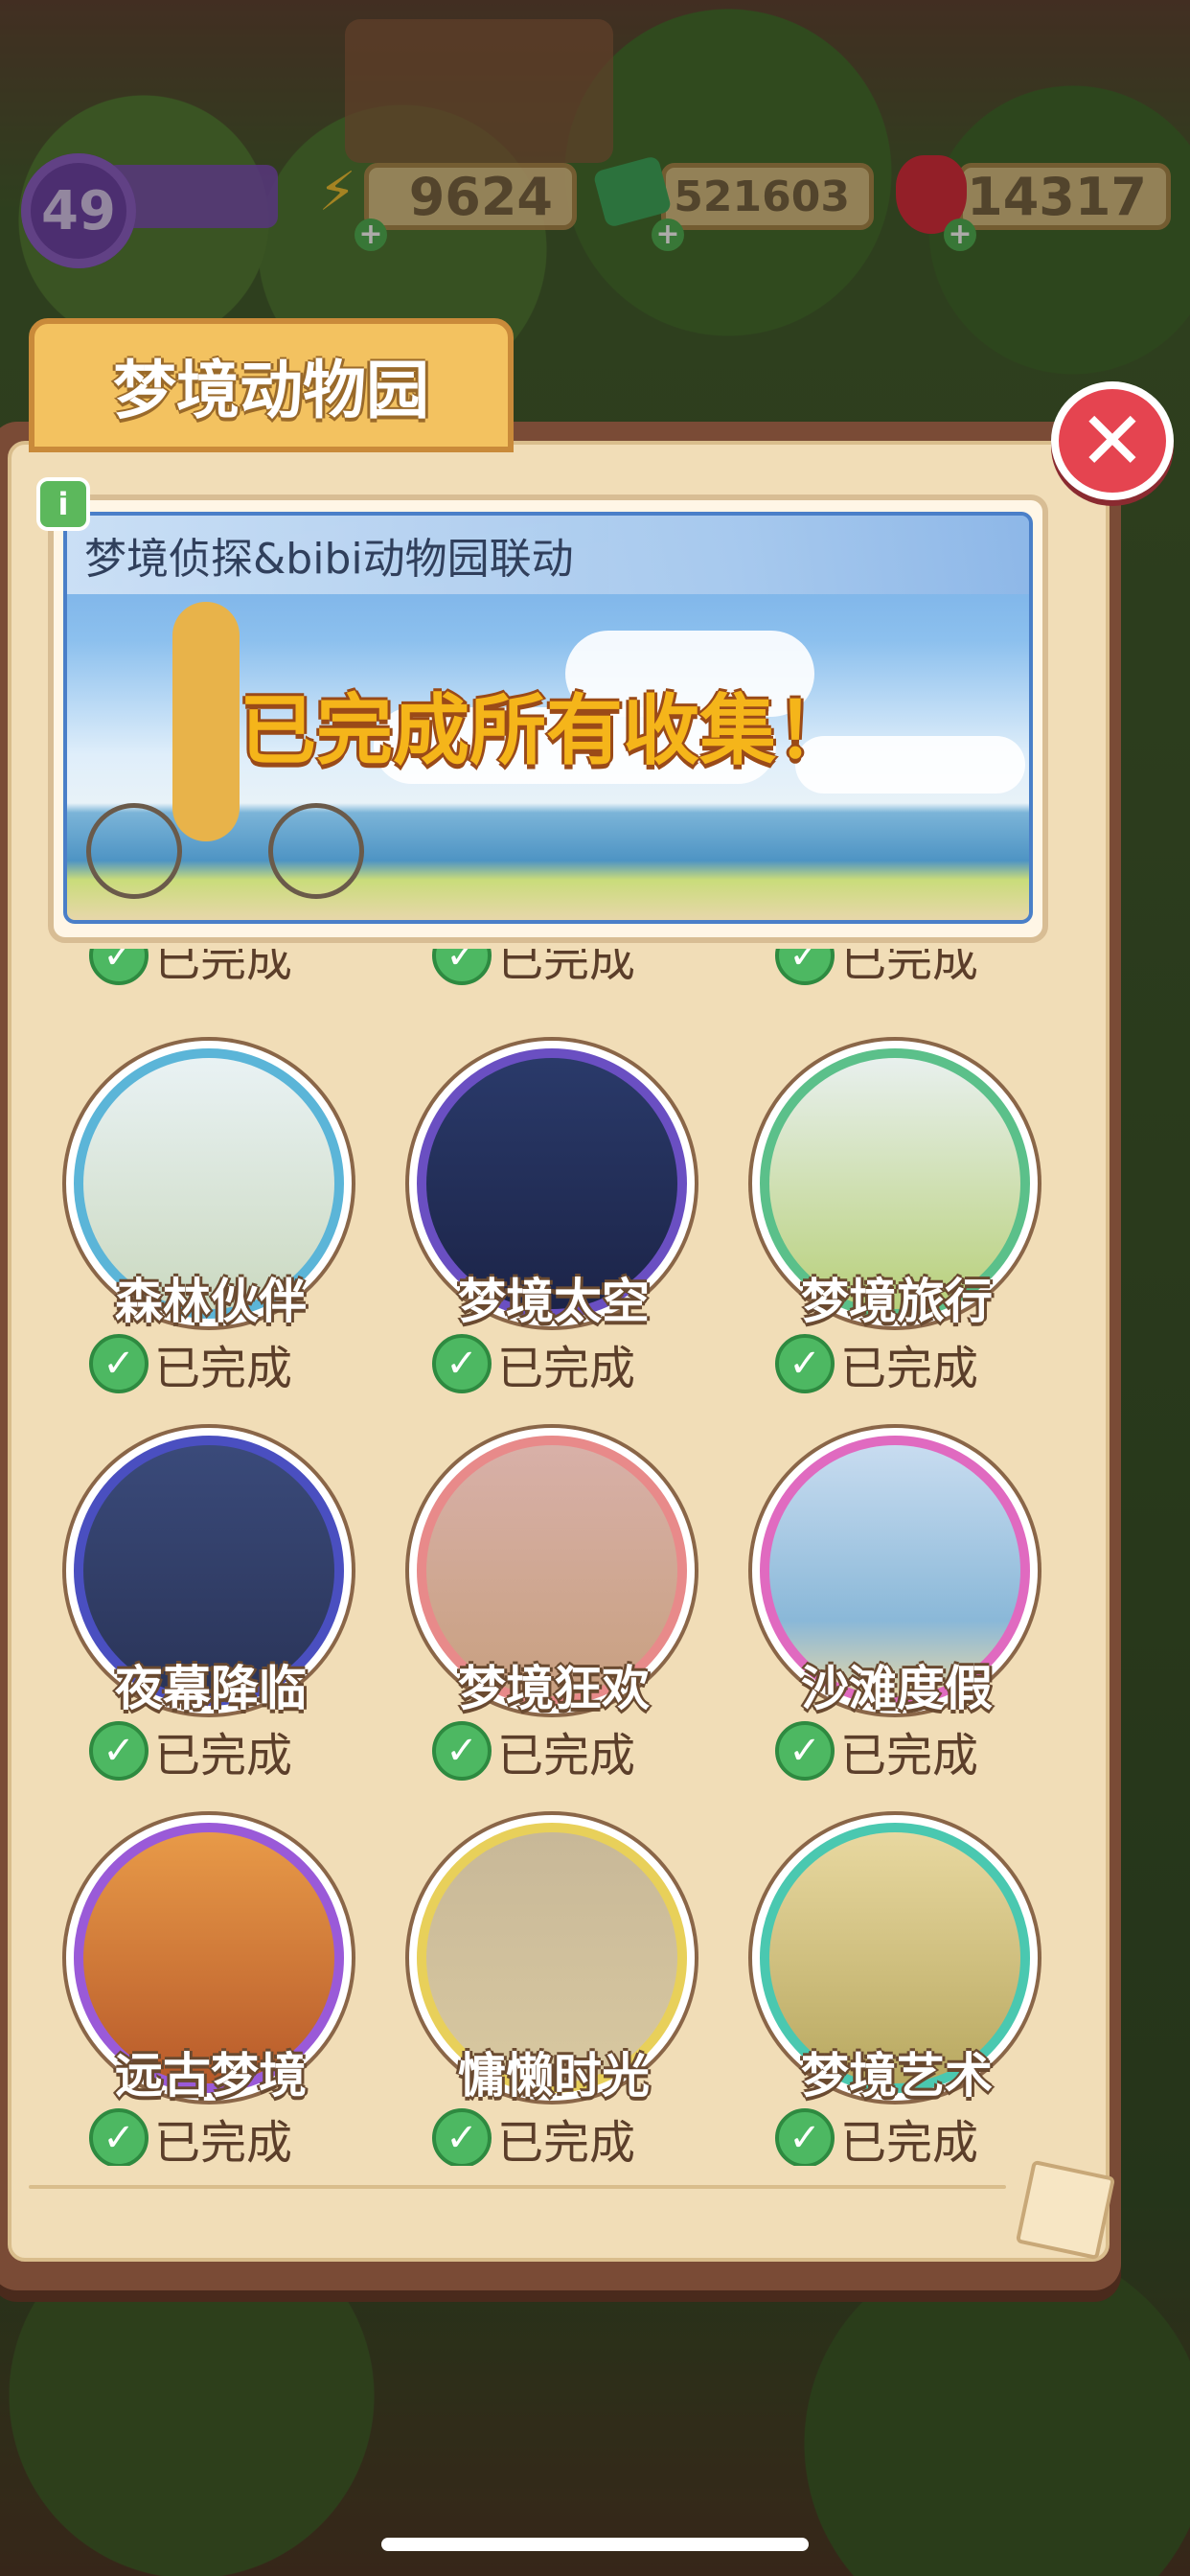 This screenshot has height=2576, width=1190. I want to click on window-title: 梦境动物园, so click(271, 390).